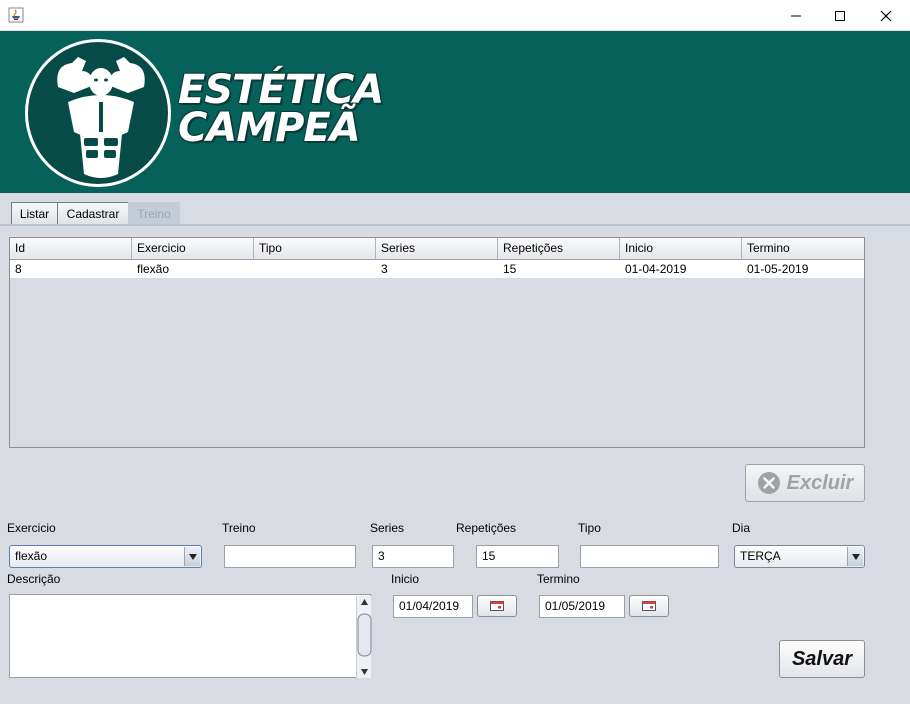  What do you see at coordinates (582, 606) in the screenshot?
I see `termino-date-field: 01/05/2019` at bounding box center [582, 606].